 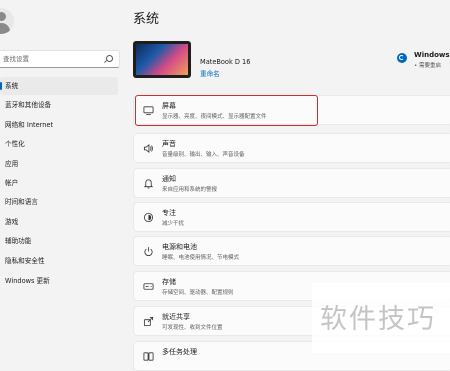 I want to click on card-notifications: 通知 来自应用和系统的警报, so click(x=291, y=183).